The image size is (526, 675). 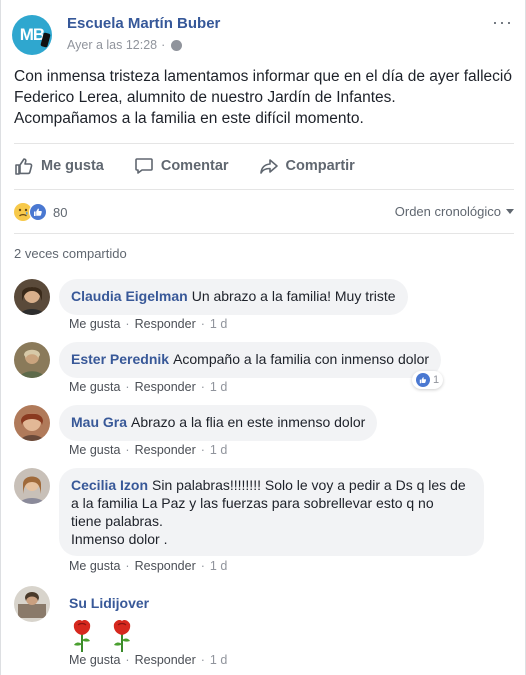 I want to click on comment-reaction-badge: 1, so click(x=428, y=380).